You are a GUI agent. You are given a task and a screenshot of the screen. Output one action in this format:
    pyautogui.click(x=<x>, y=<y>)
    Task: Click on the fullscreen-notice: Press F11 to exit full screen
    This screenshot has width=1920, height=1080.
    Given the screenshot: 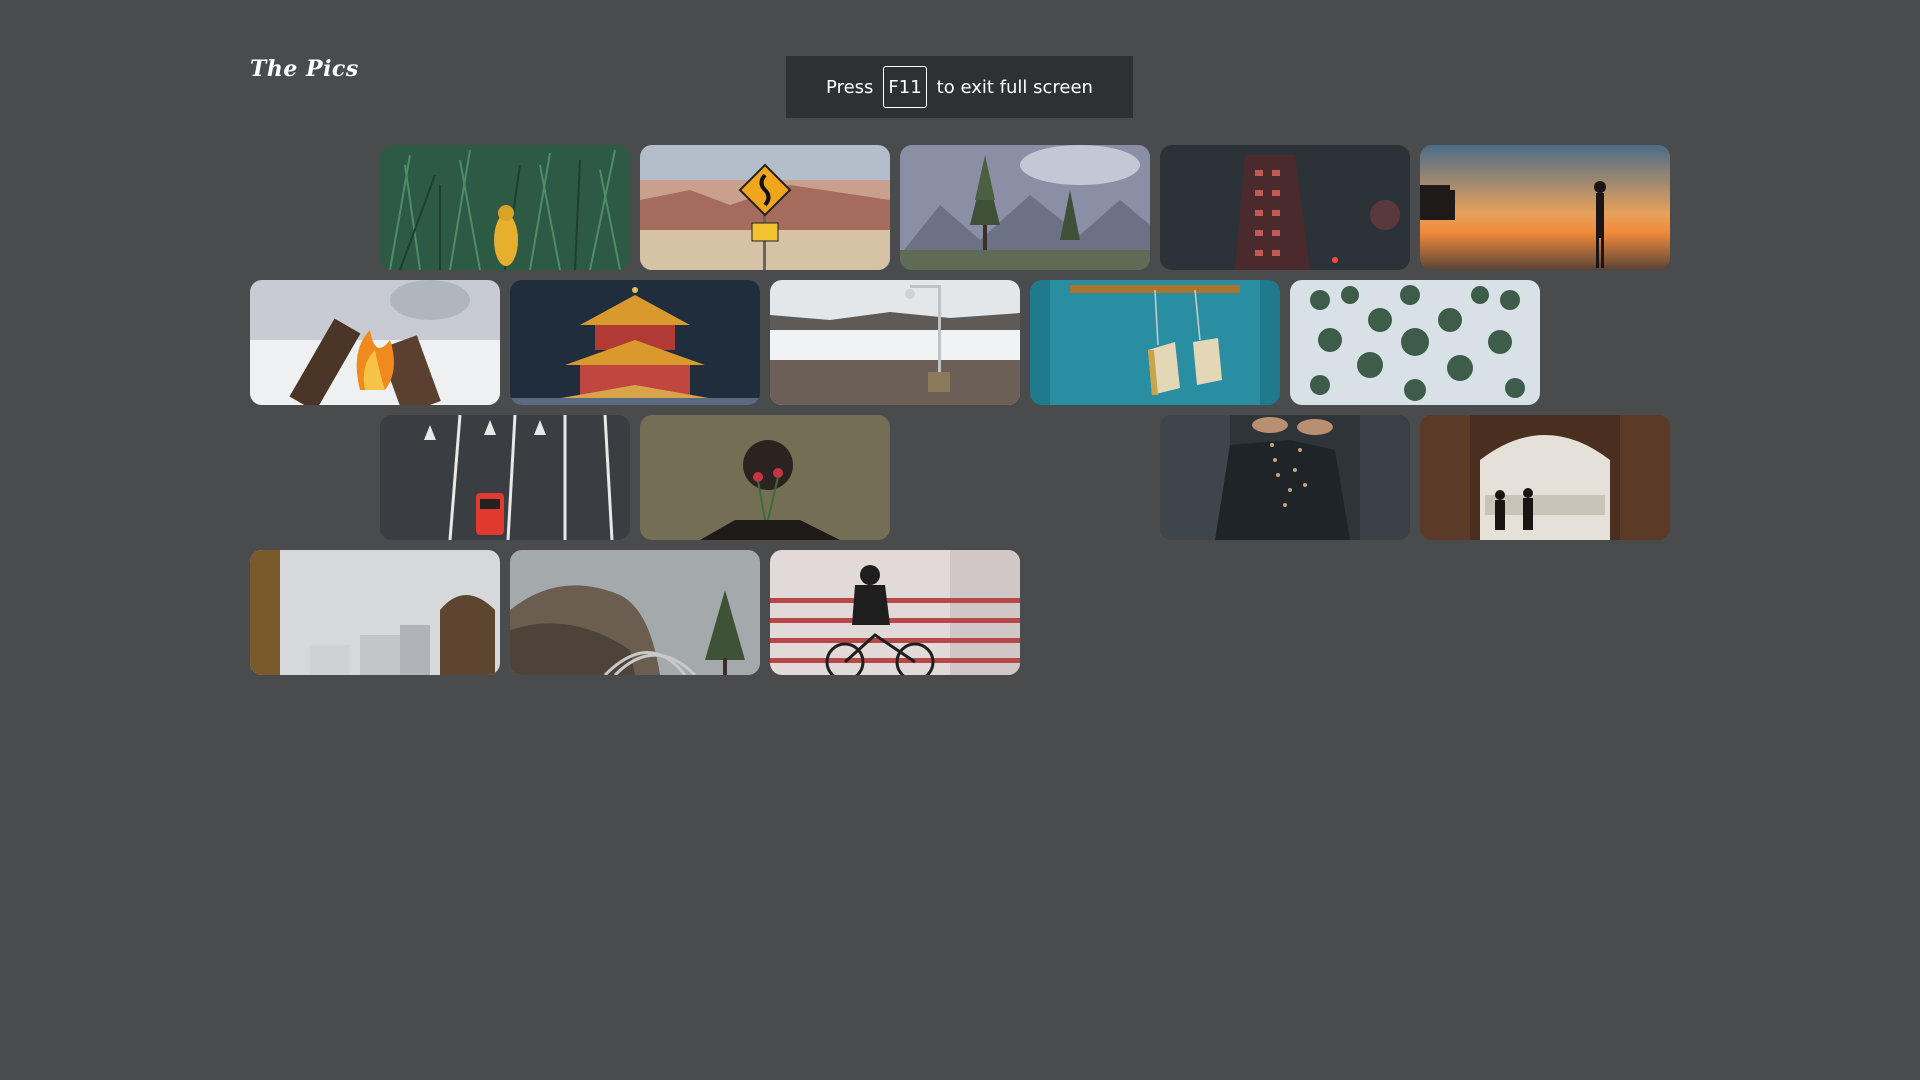 What is the action you would take?
    pyautogui.click(x=959, y=87)
    